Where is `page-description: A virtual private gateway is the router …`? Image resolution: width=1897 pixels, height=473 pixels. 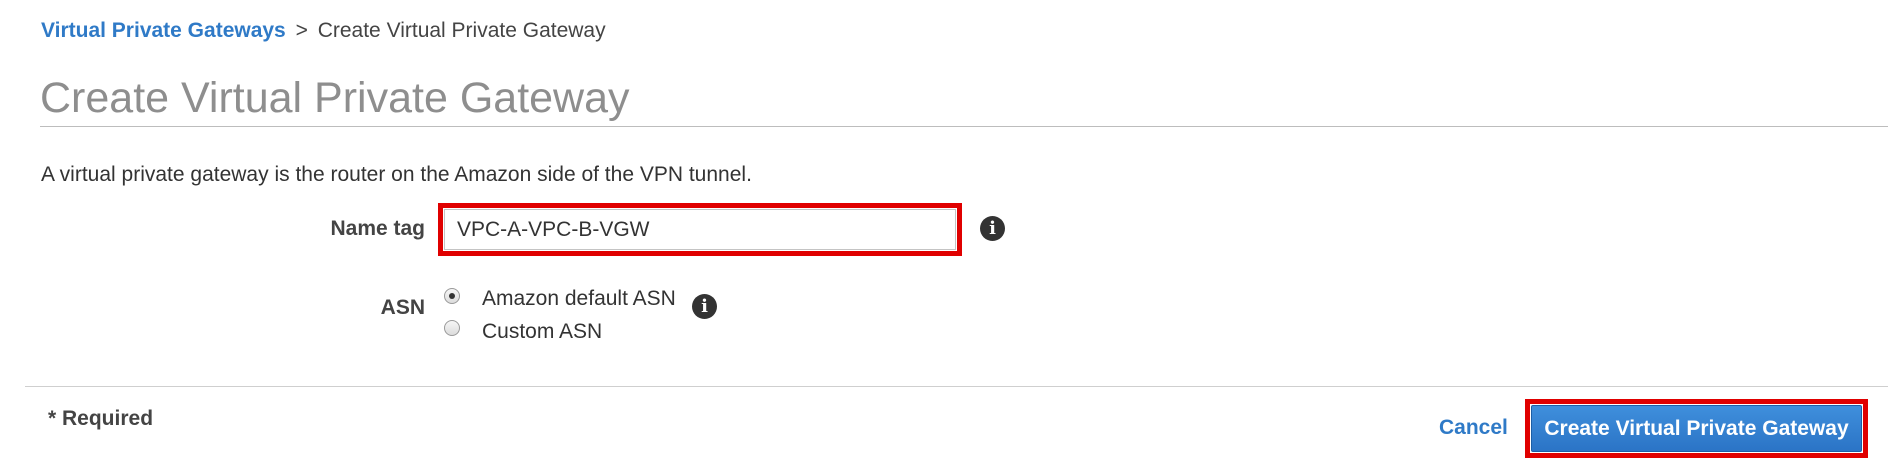 page-description: A virtual private gateway is the router … is located at coordinates (396, 174).